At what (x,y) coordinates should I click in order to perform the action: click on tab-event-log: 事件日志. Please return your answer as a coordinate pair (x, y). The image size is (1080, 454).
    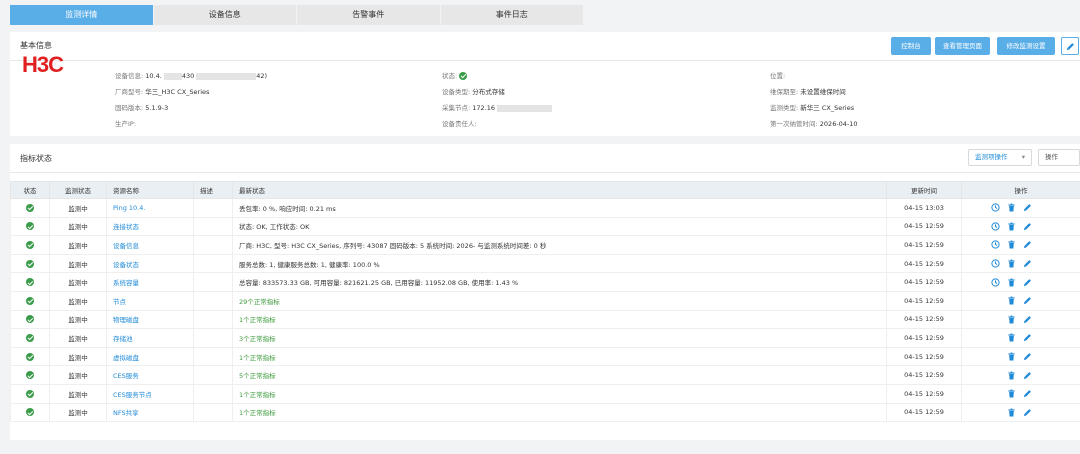
    Looking at the image, I should click on (512, 15).